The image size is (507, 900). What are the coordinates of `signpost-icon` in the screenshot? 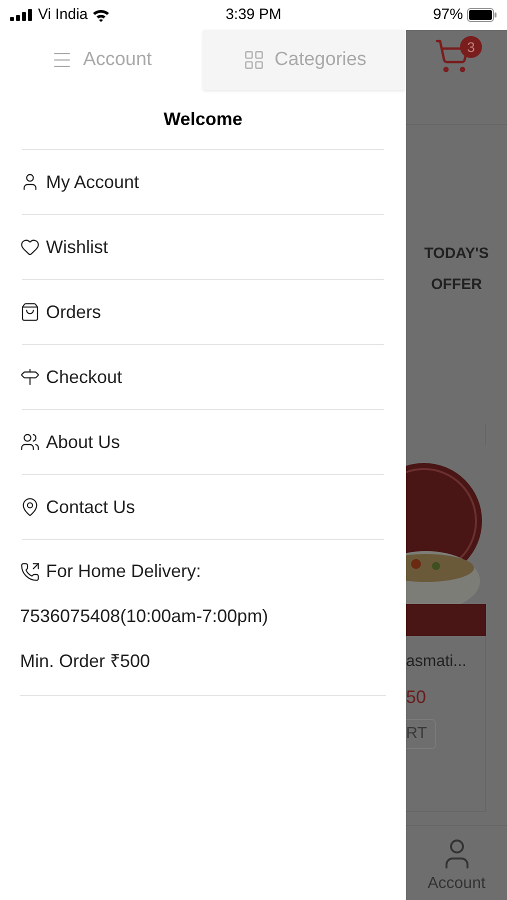 It's located at (30, 377).